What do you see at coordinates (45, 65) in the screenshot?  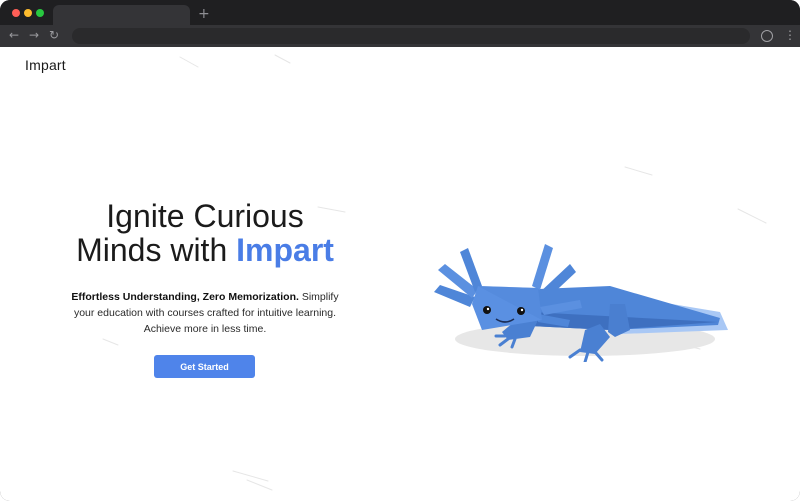 I see `brand-logo: Impart` at bounding box center [45, 65].